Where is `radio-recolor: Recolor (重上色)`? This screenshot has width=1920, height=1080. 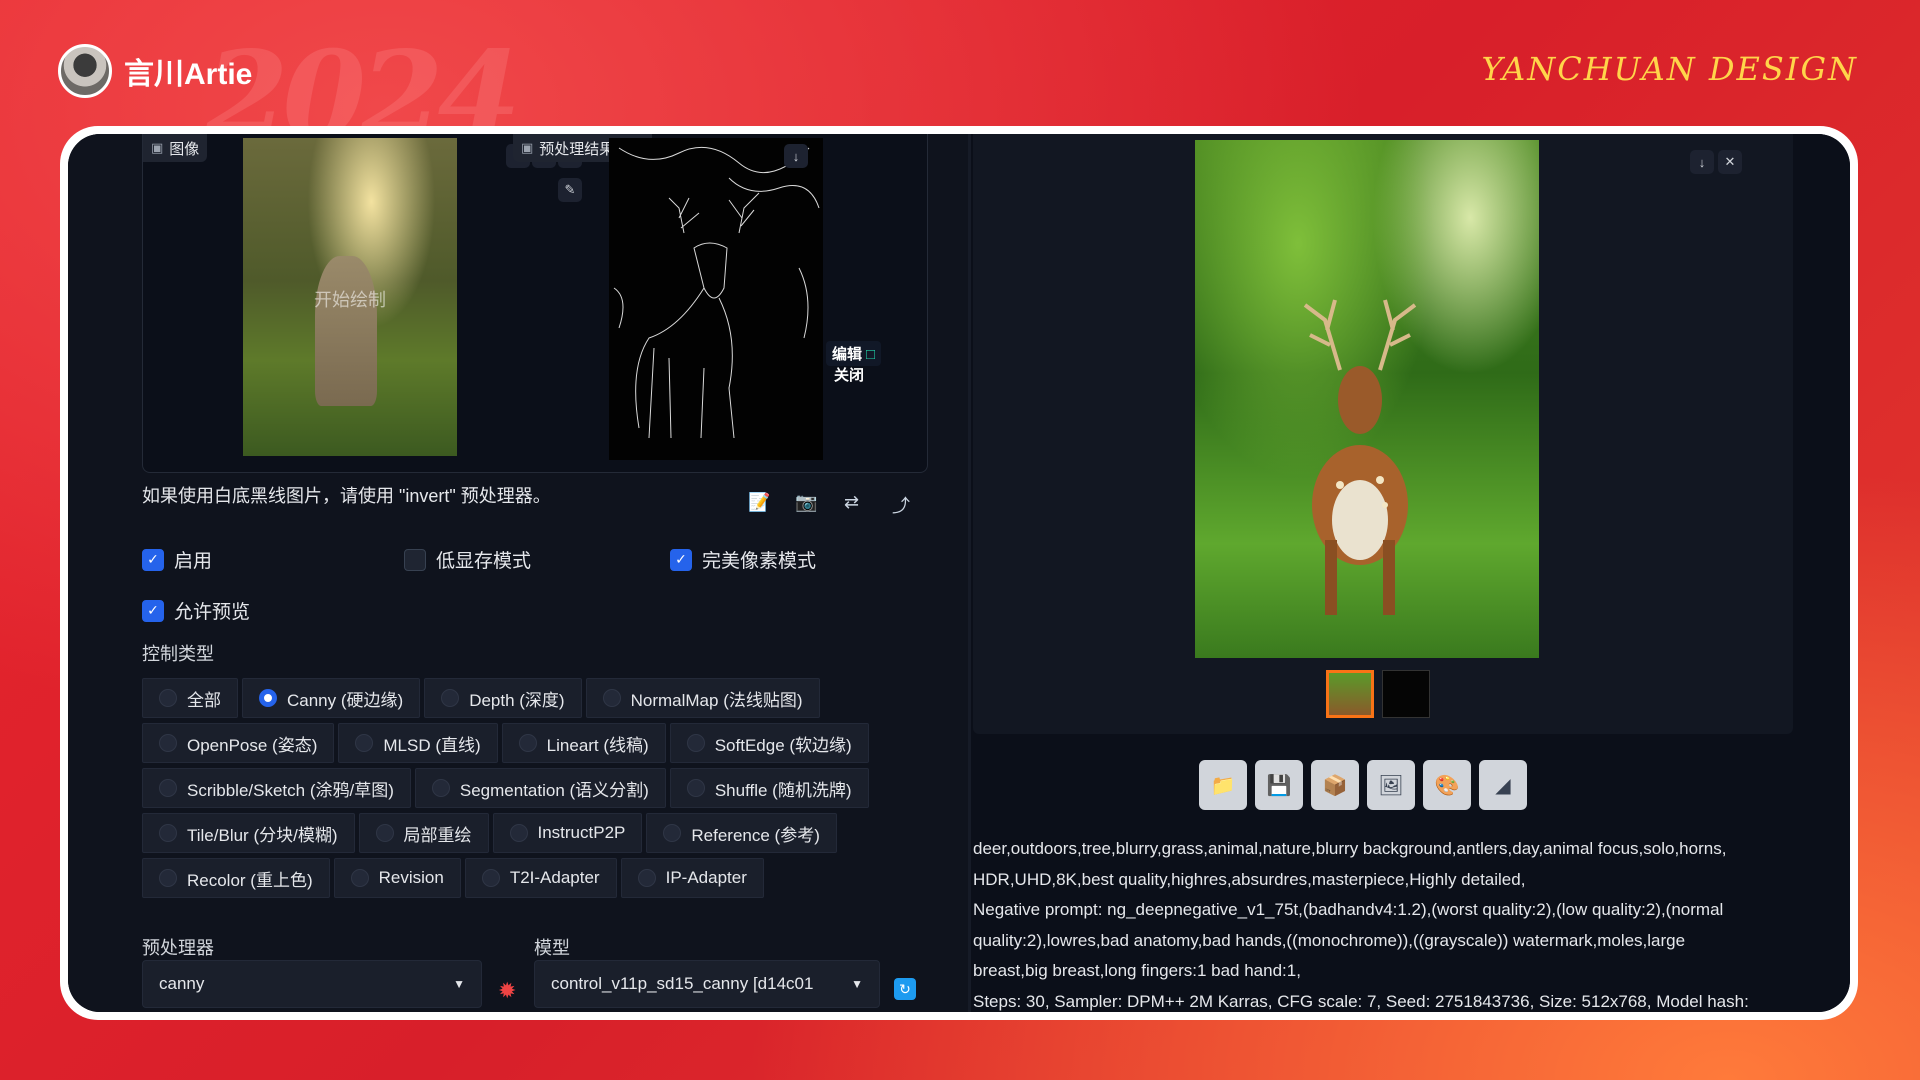 radio-recolor: Recolor (重上色) is located at coordinates (236, 878).